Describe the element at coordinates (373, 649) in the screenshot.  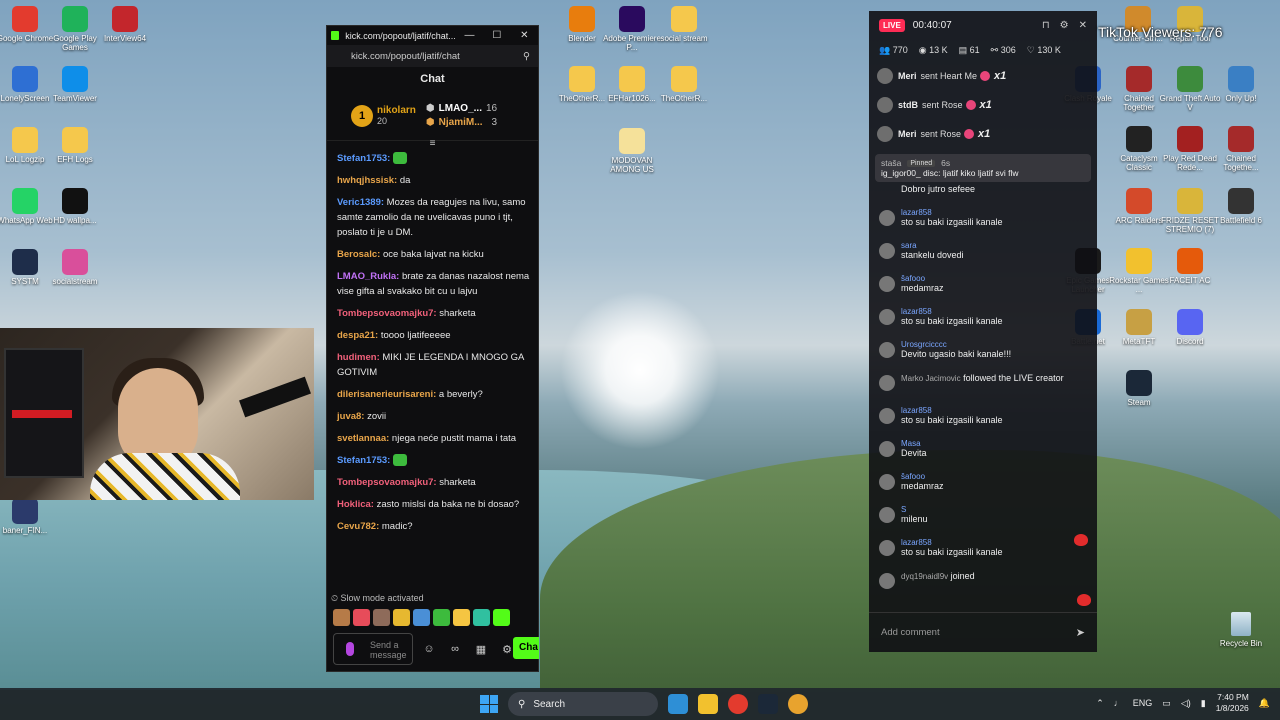
I see `message-input: Send a message` at that location.